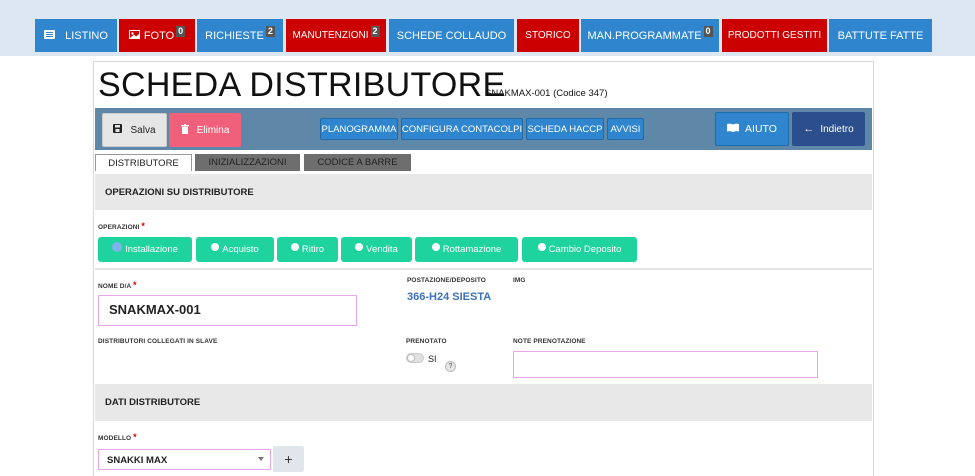 The height and width of the screenshot is (476, 975). I want to click on op-acquisto-label: Acquisto, so click(240, 249).